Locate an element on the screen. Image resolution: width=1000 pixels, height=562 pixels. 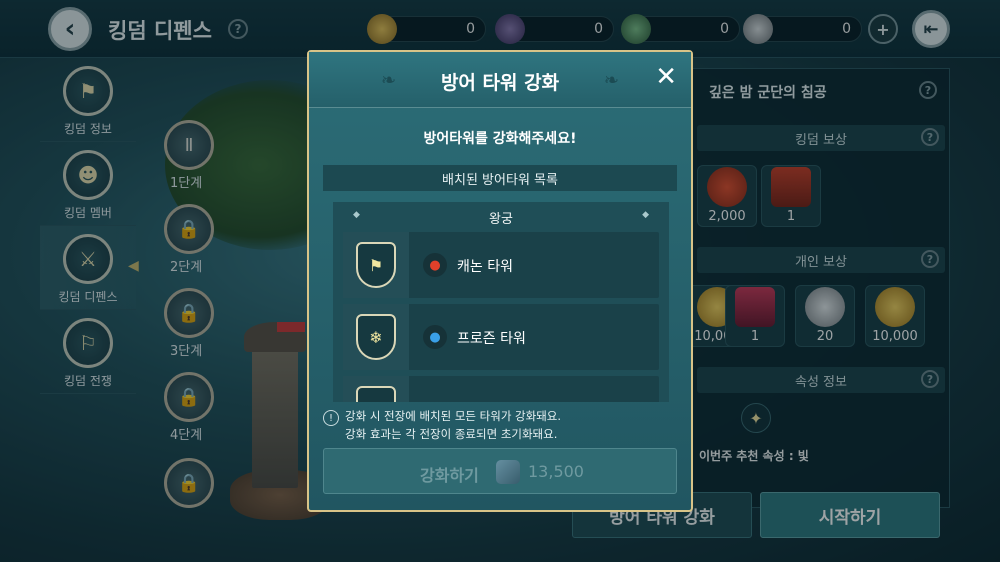
tower-list: ◆ 왕궁 ◆ ⚑ ● 캐논 타워 ❄ ● 프로즌 타워 is located at coordinates (501, 302).